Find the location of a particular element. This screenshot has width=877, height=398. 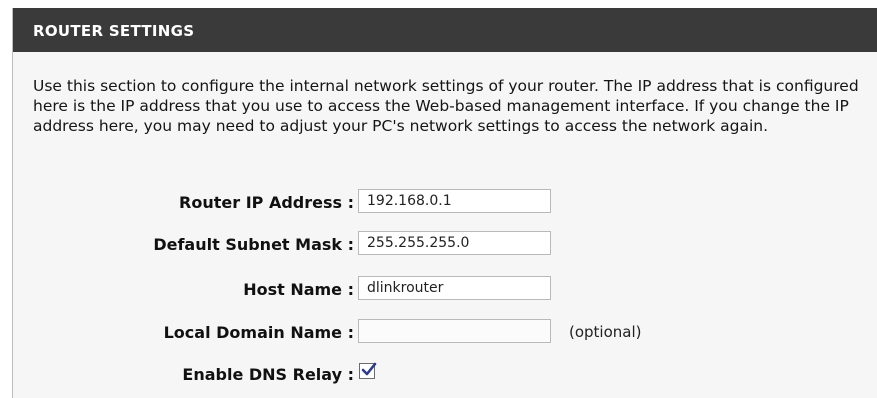

subnet-mask-row: Default Subnet Mask : is located at coordinates (445, 246).